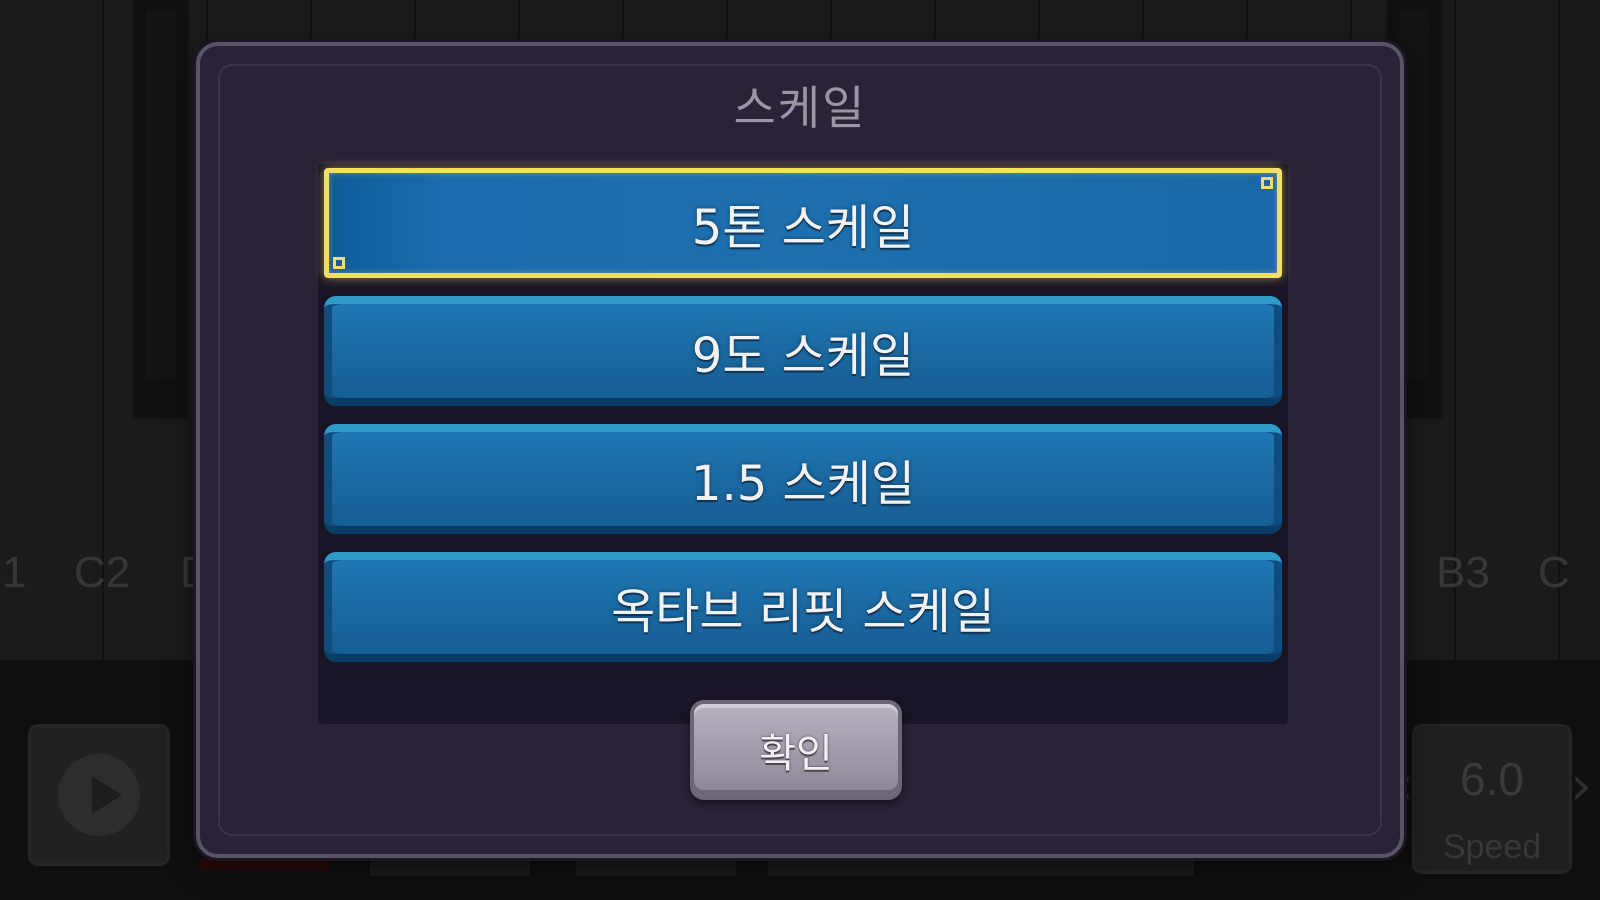  I want to click on scale-option-ninth: 9도 스케일, so click(803, 351).